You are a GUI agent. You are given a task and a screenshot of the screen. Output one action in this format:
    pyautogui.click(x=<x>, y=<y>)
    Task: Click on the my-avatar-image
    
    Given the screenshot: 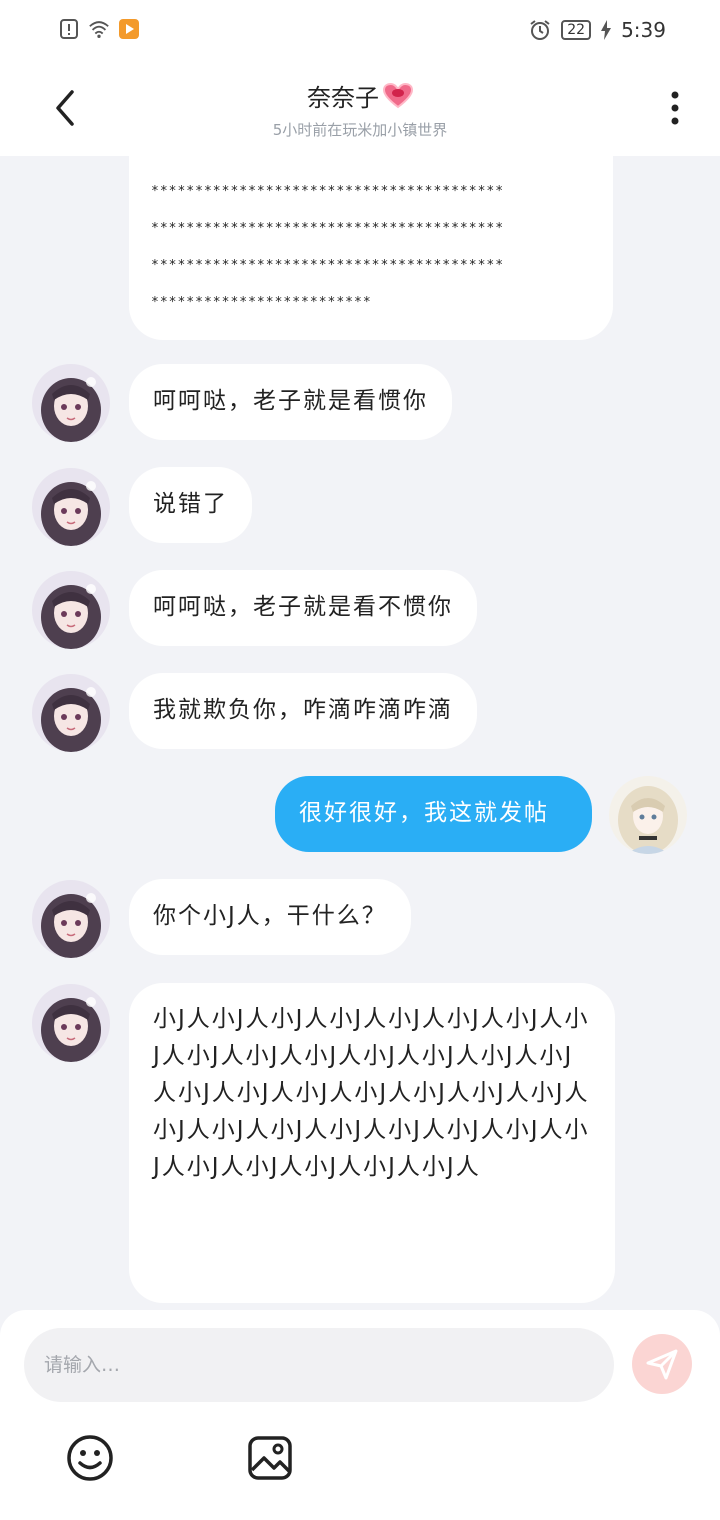 What is the action you would take?
    pyautogui.click(x=648, y=815)
    